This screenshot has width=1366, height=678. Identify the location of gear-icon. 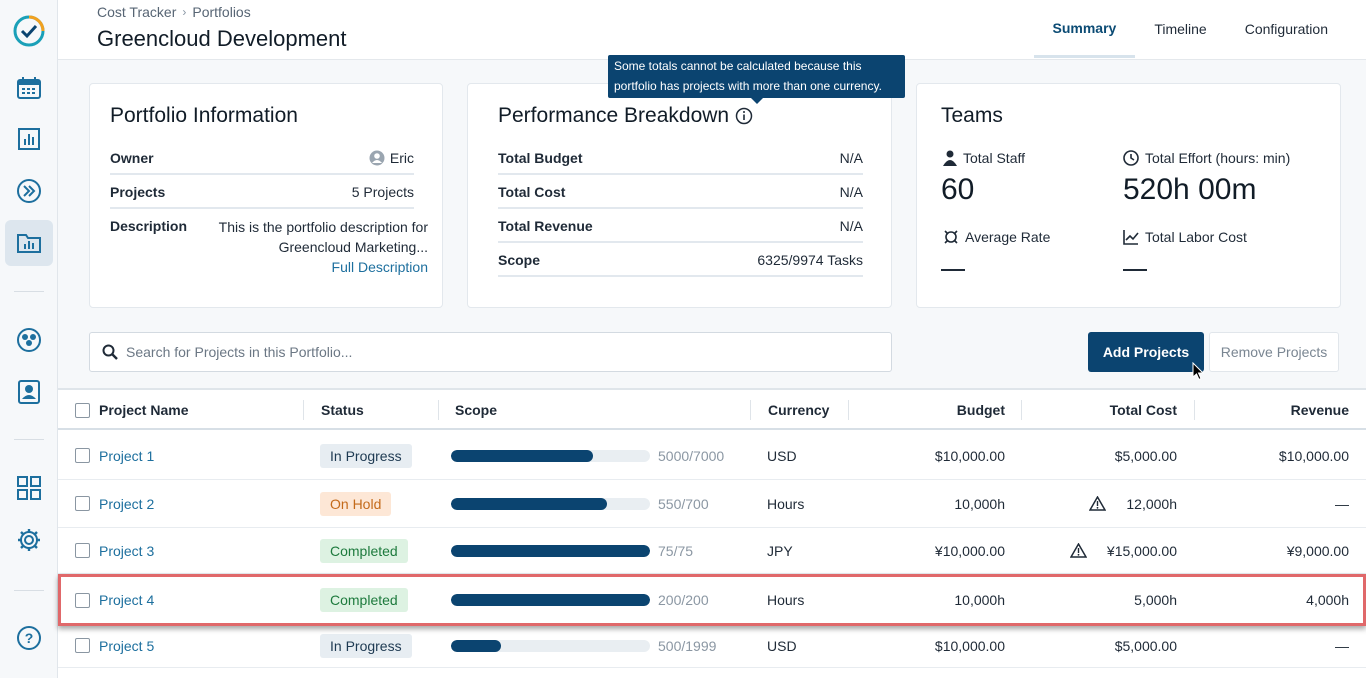
(29, 540).